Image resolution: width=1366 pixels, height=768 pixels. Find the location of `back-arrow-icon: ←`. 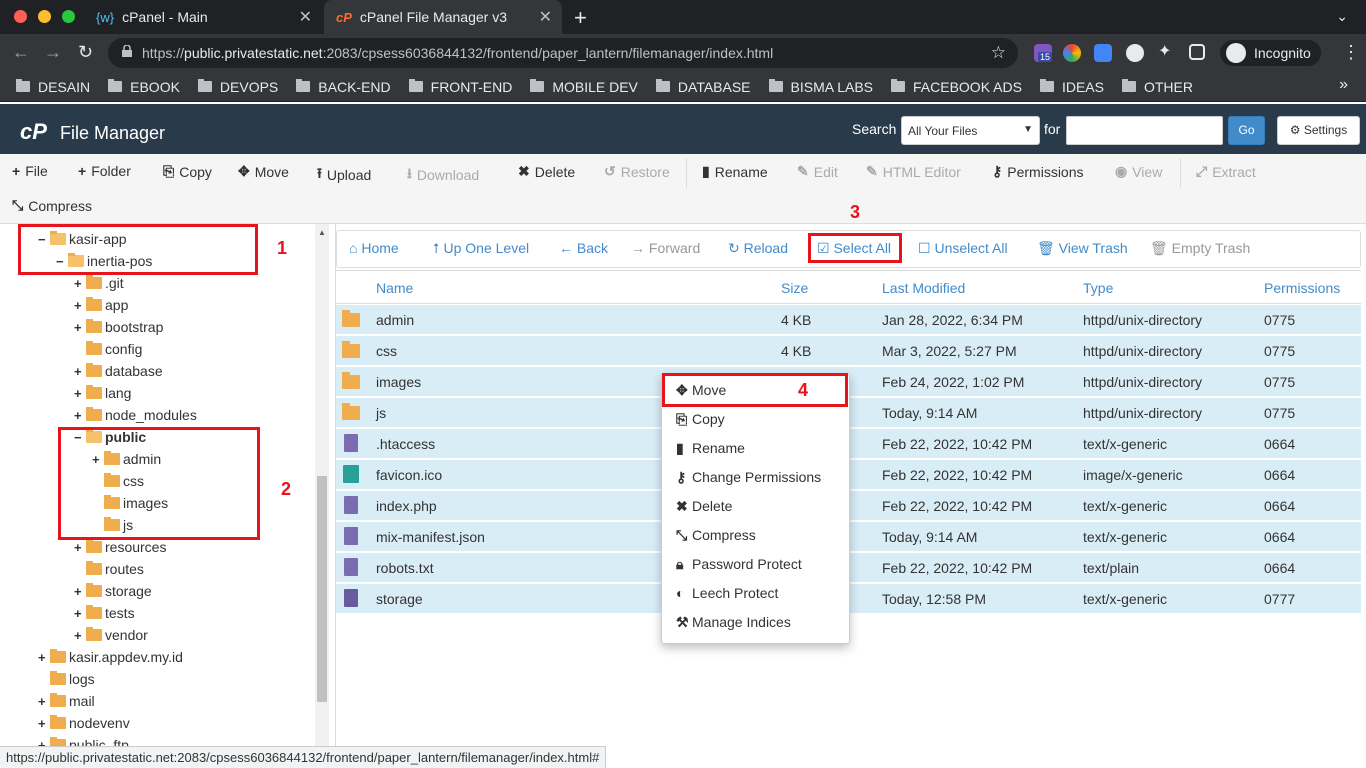

back-arrow-icon: ← is located at coordinates (21, 52).